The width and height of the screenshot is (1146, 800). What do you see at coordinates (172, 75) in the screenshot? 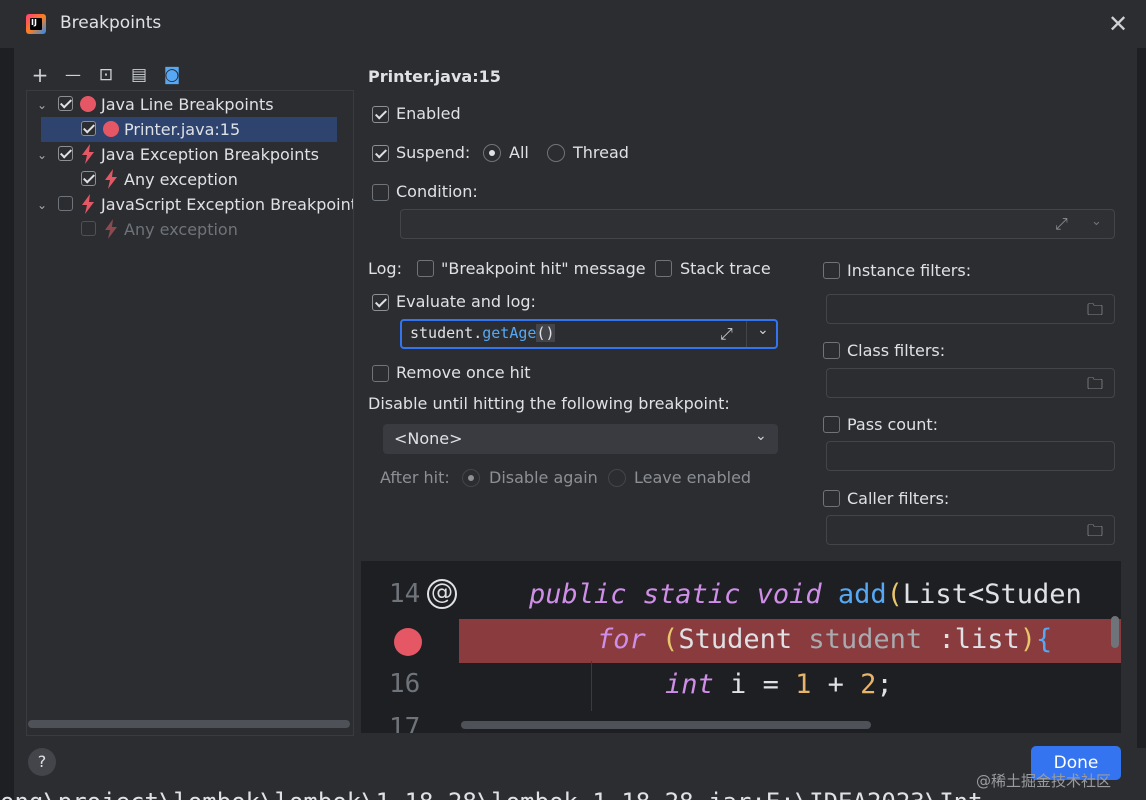
I see `restore-breakpoint-icon: ◙` at bounding box center [172, 75].